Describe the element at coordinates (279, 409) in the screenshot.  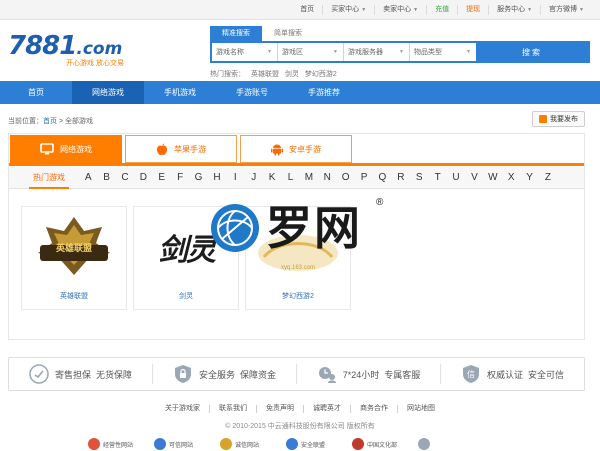
I see `footer-link: 免责声明` at that location.